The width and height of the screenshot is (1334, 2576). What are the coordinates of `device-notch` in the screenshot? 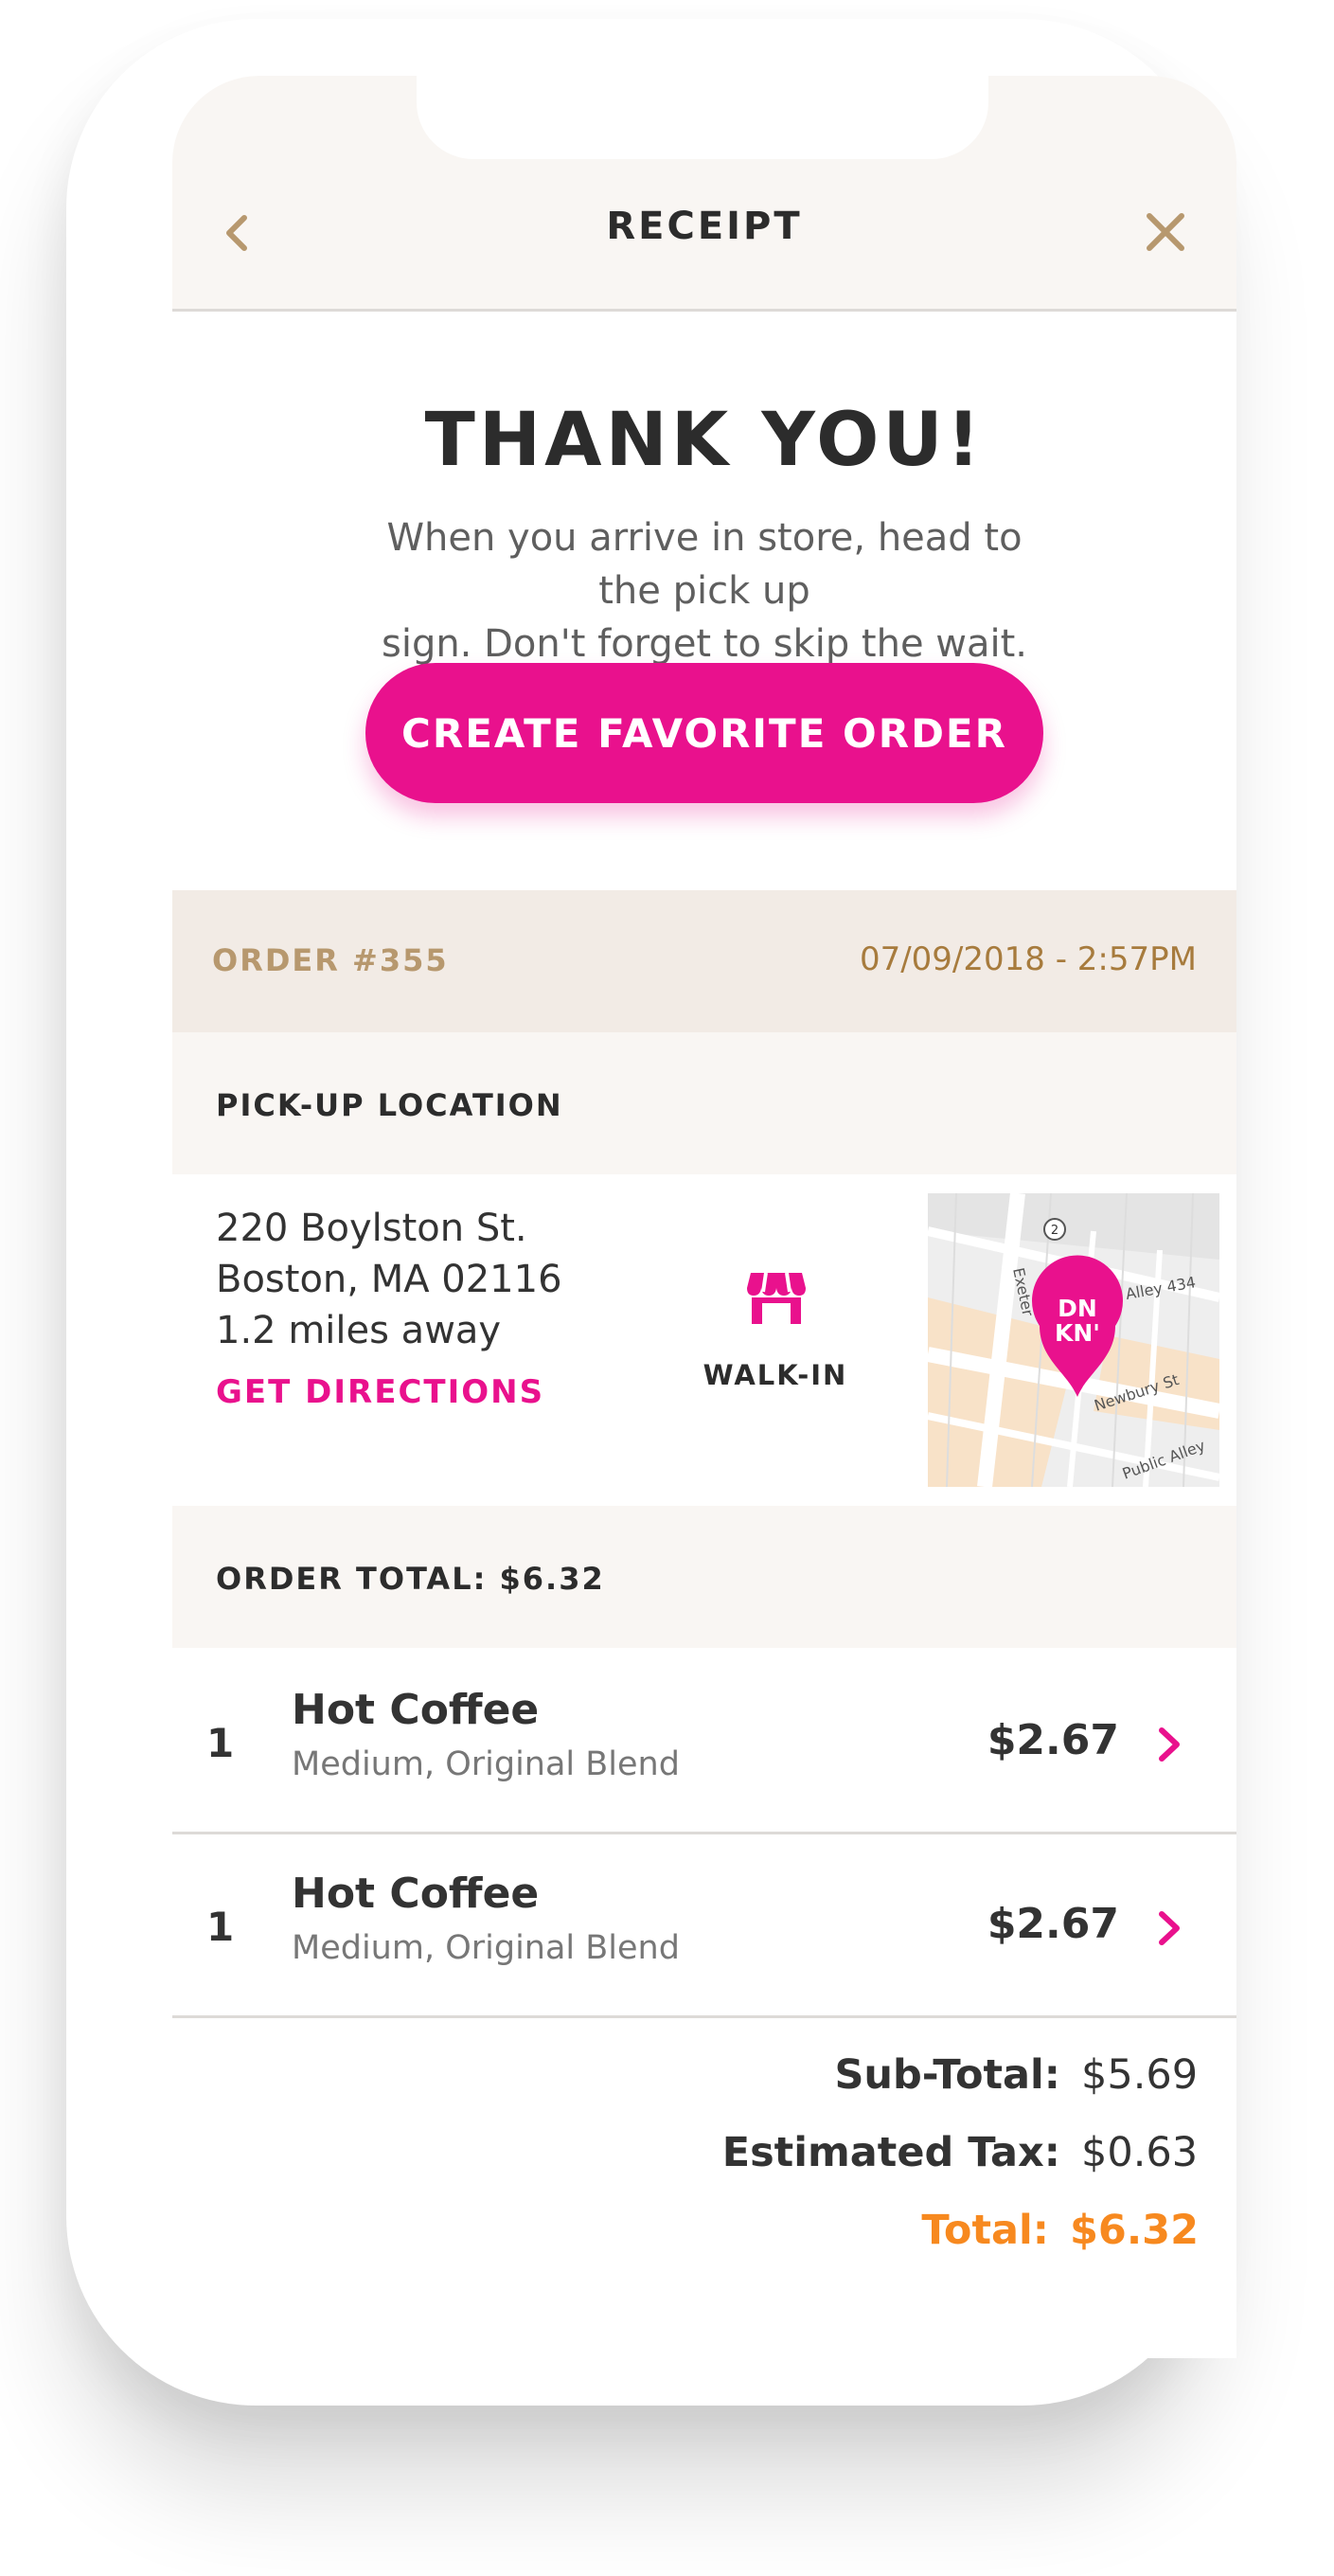 It's located at (702, 117).